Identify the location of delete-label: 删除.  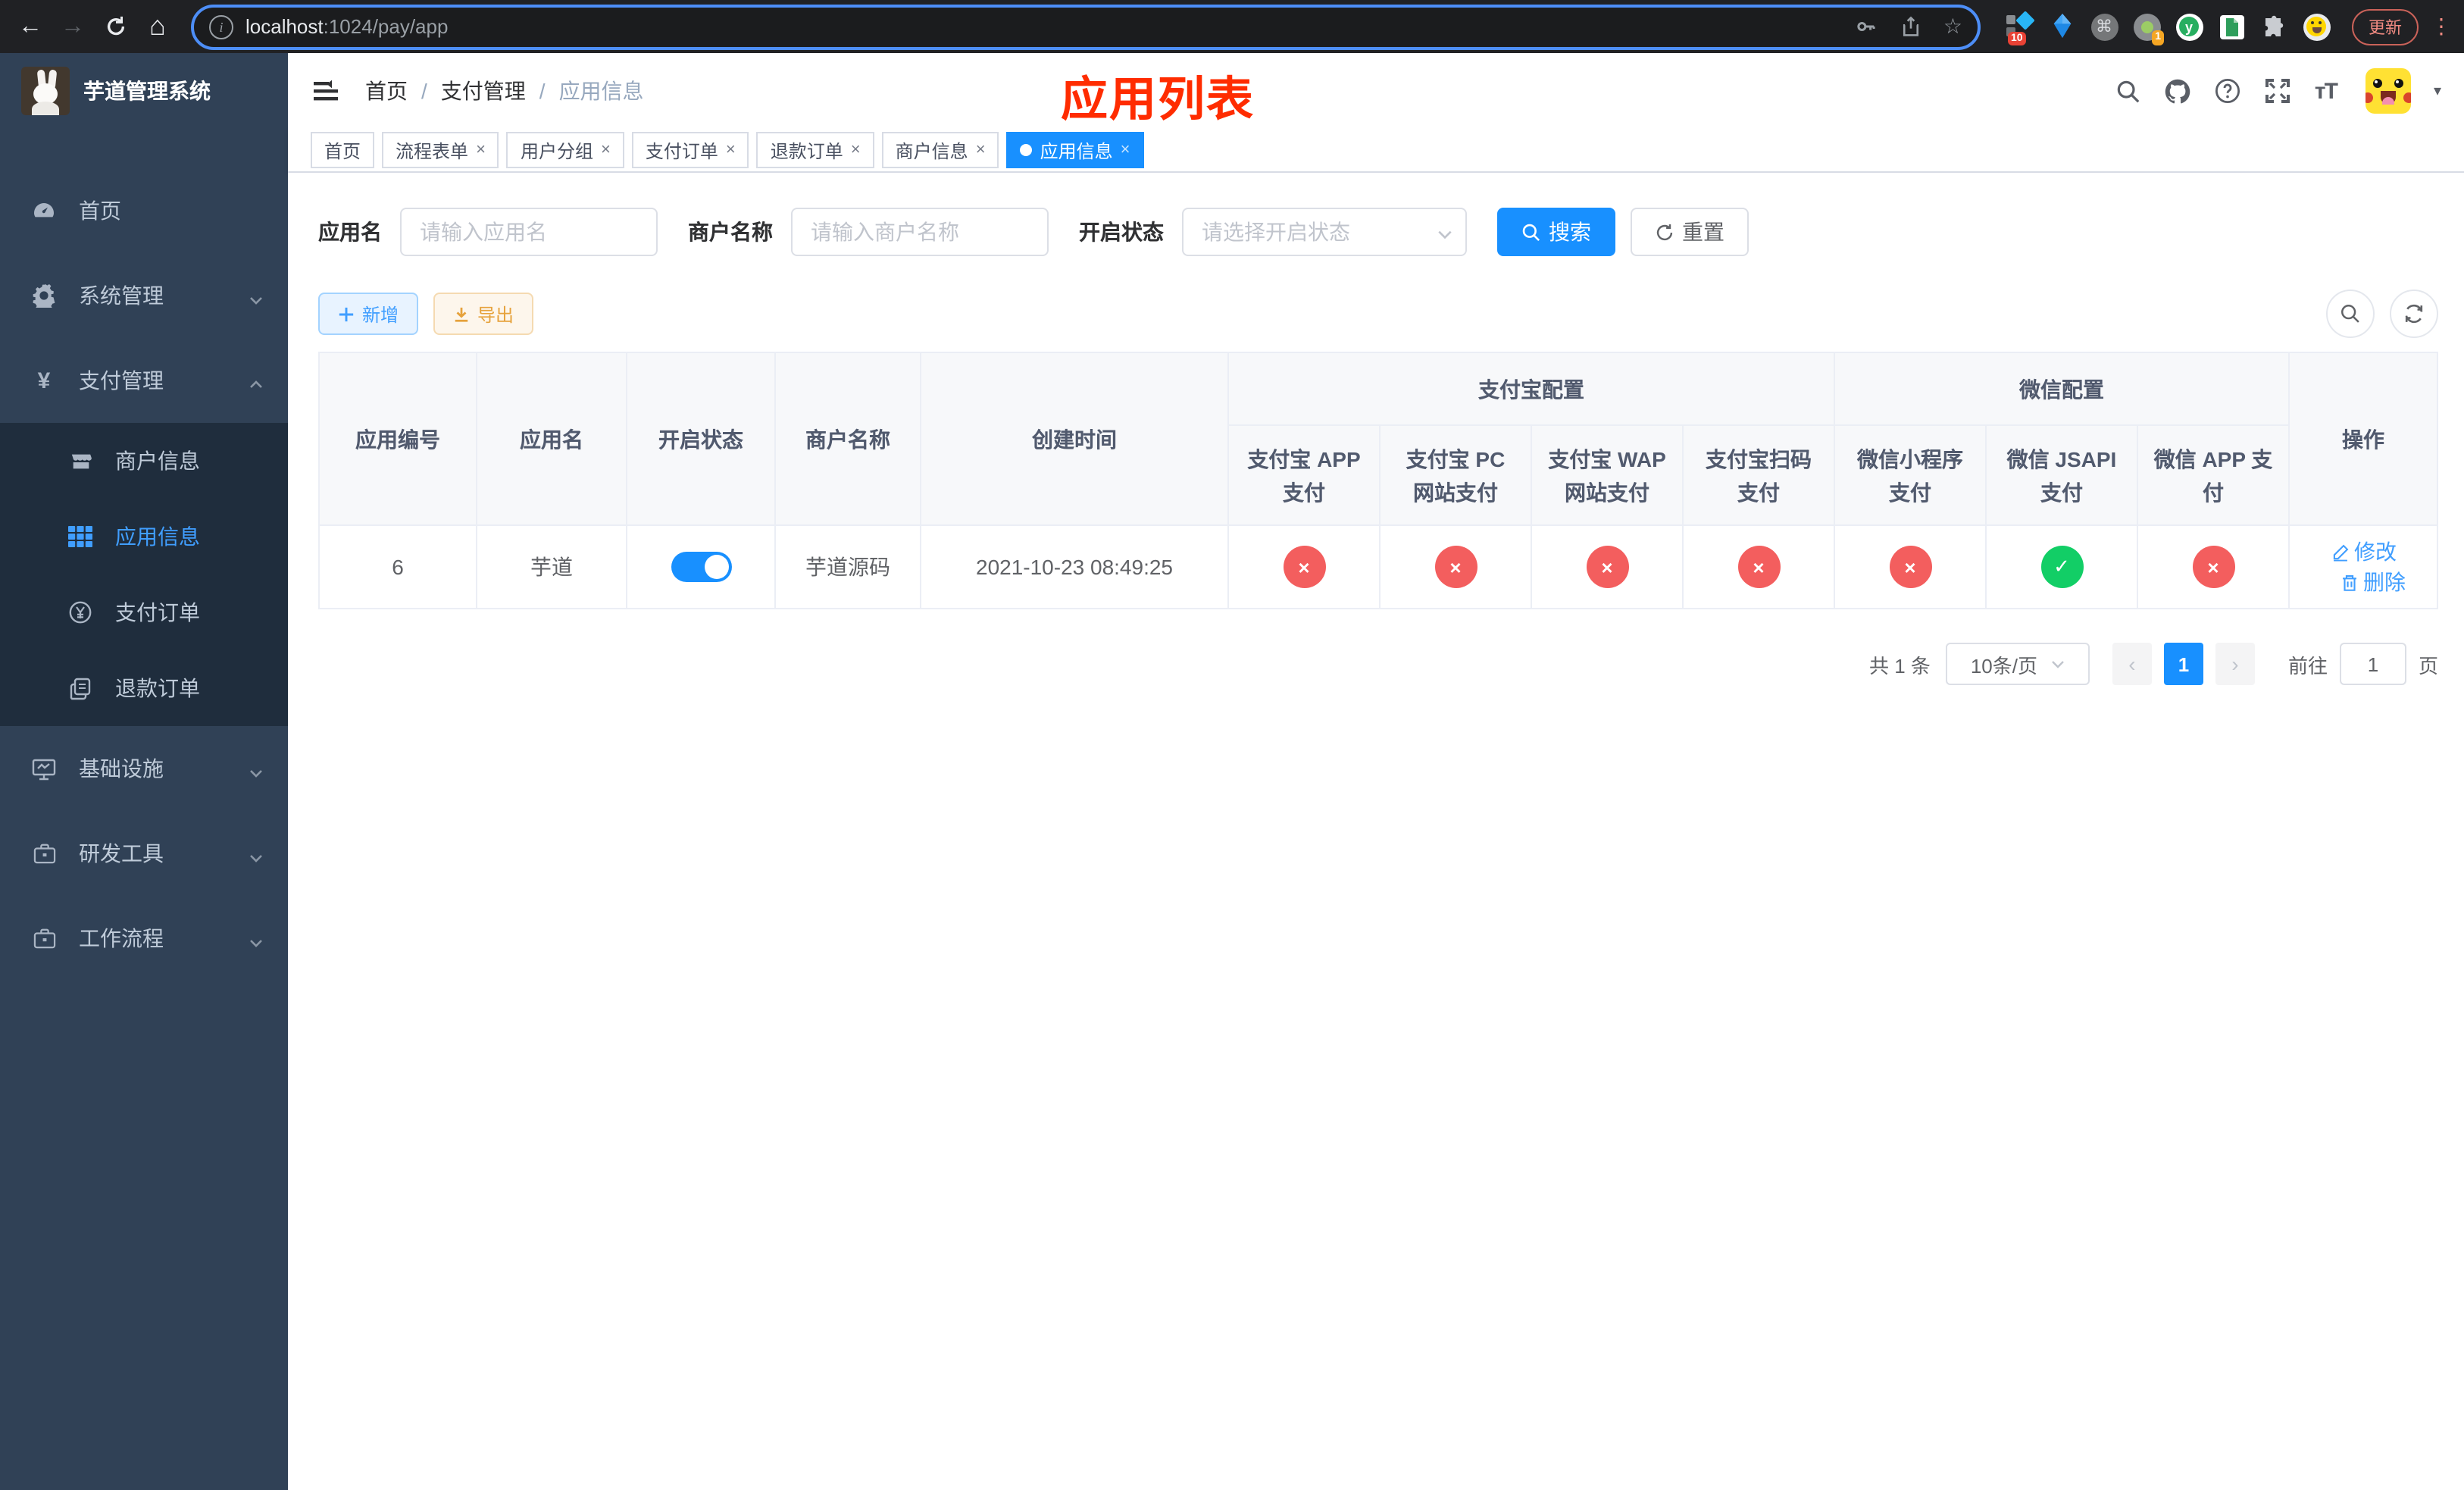
(2384, 582).